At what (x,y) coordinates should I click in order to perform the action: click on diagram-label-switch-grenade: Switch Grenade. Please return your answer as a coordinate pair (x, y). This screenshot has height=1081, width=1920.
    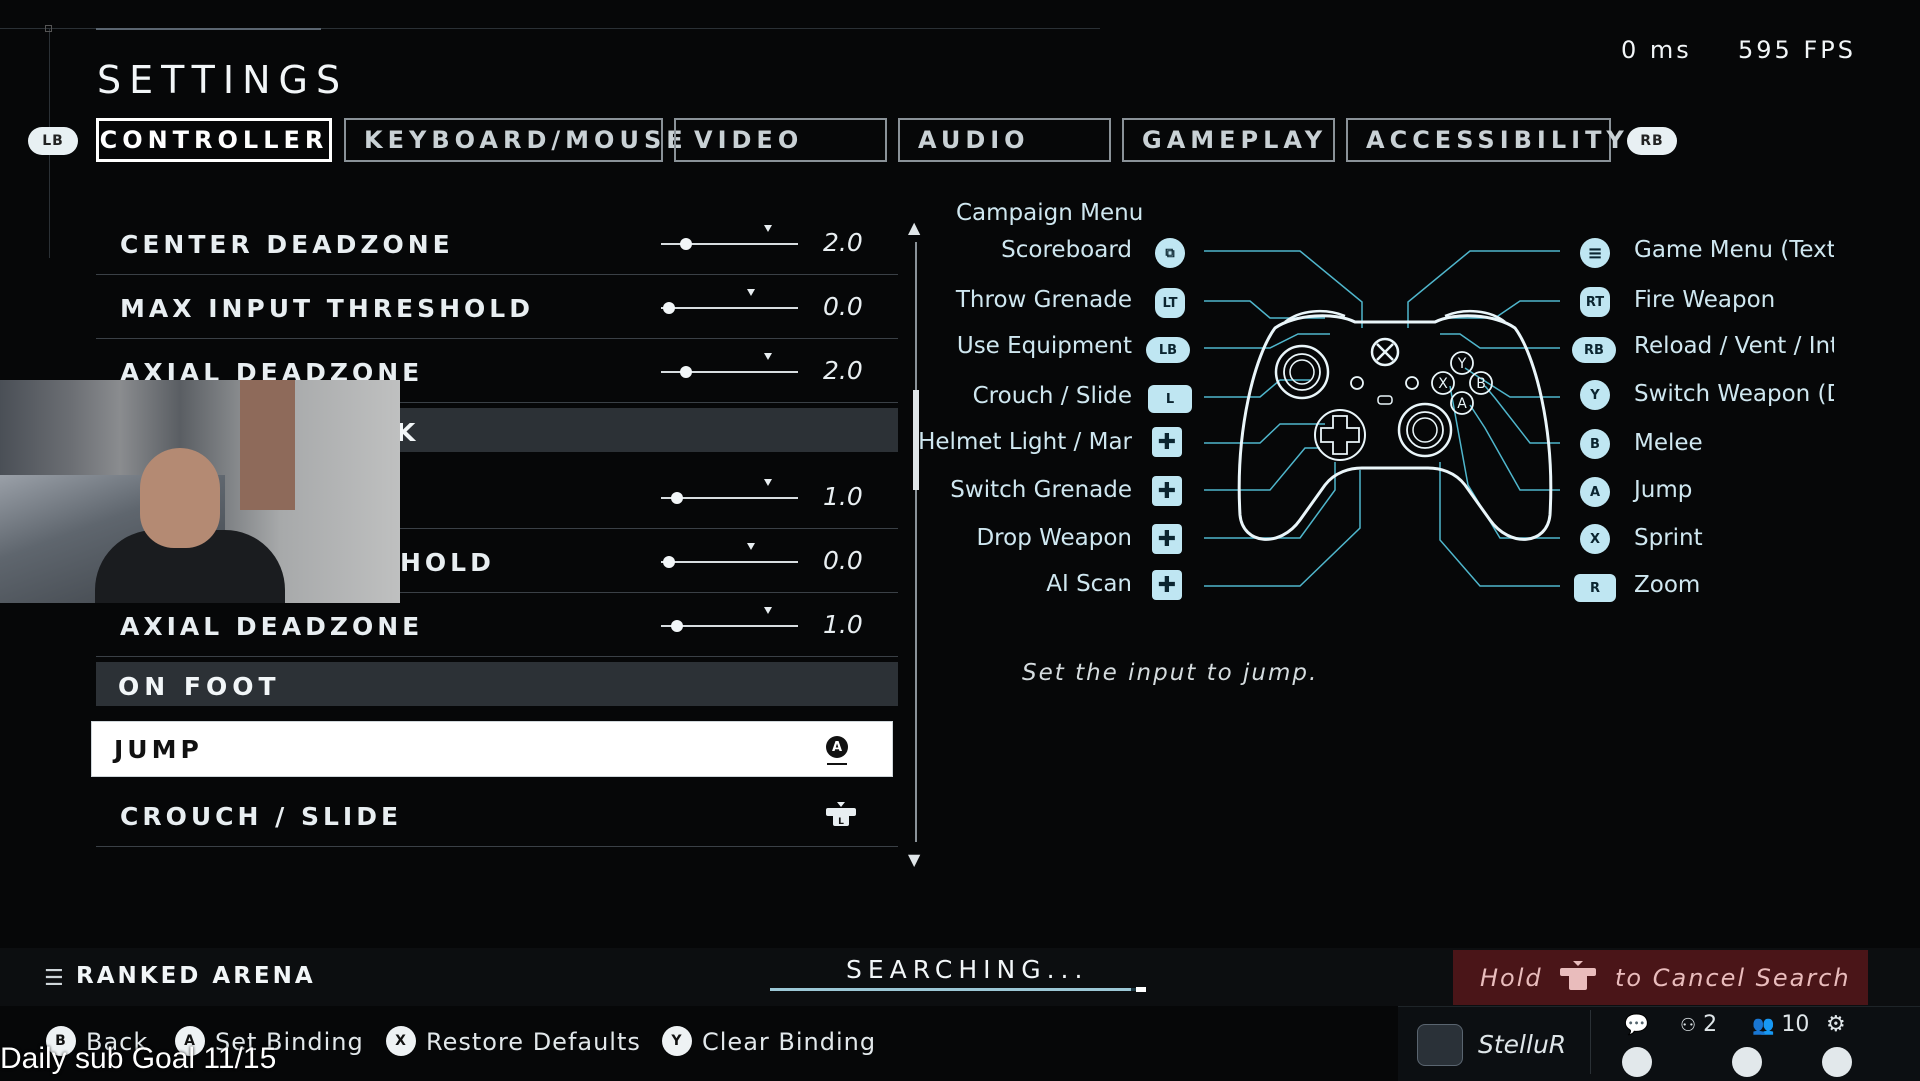
    Looking at the image, I should click on (1041, 490).